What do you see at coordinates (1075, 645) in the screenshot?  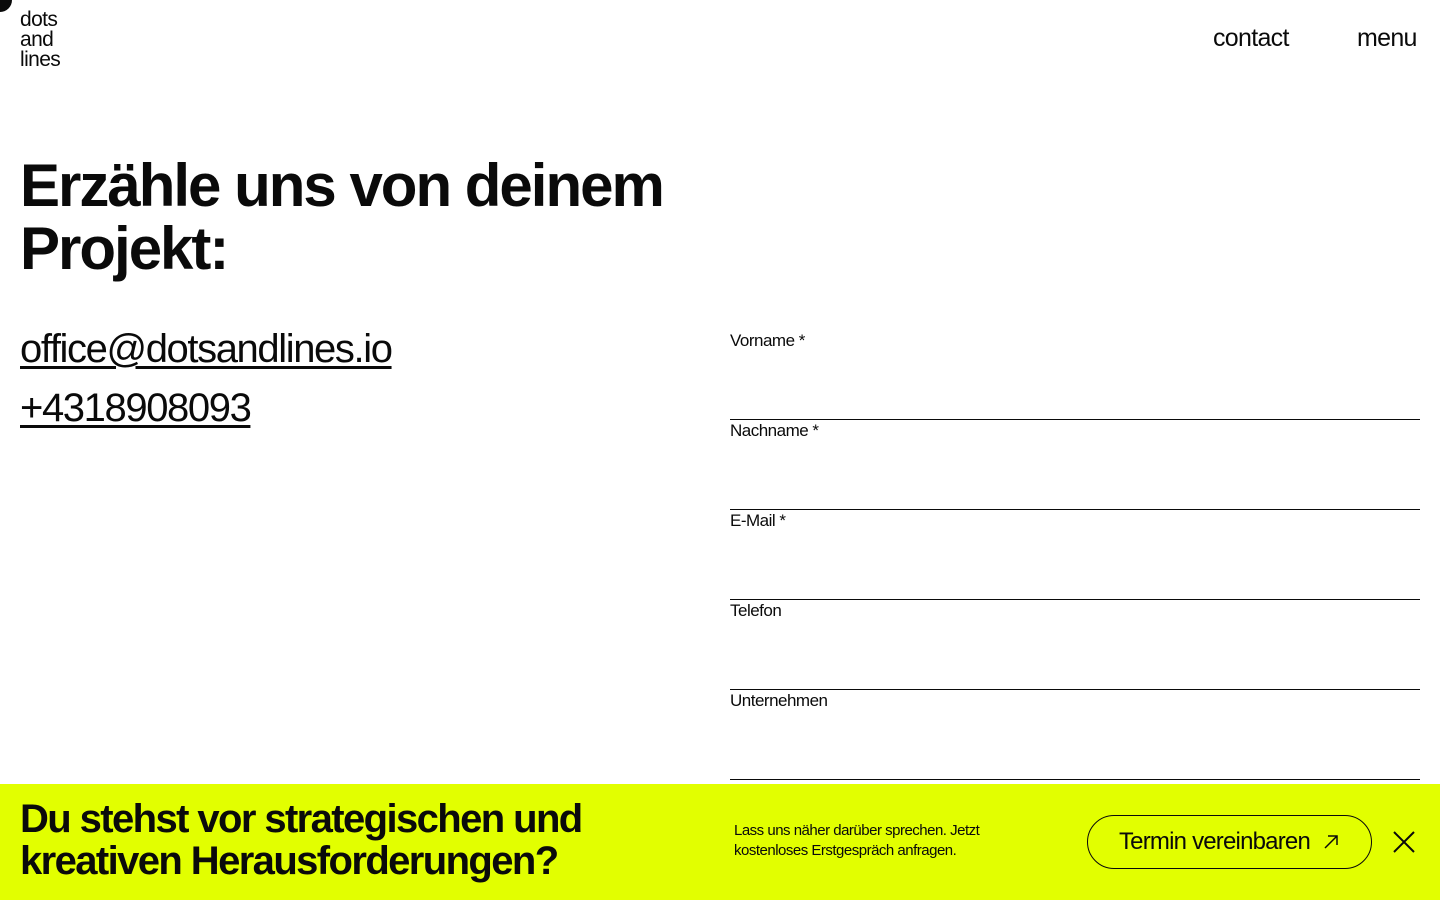 I see `phone-field: Telefon` at bounding box center [1075, 645].